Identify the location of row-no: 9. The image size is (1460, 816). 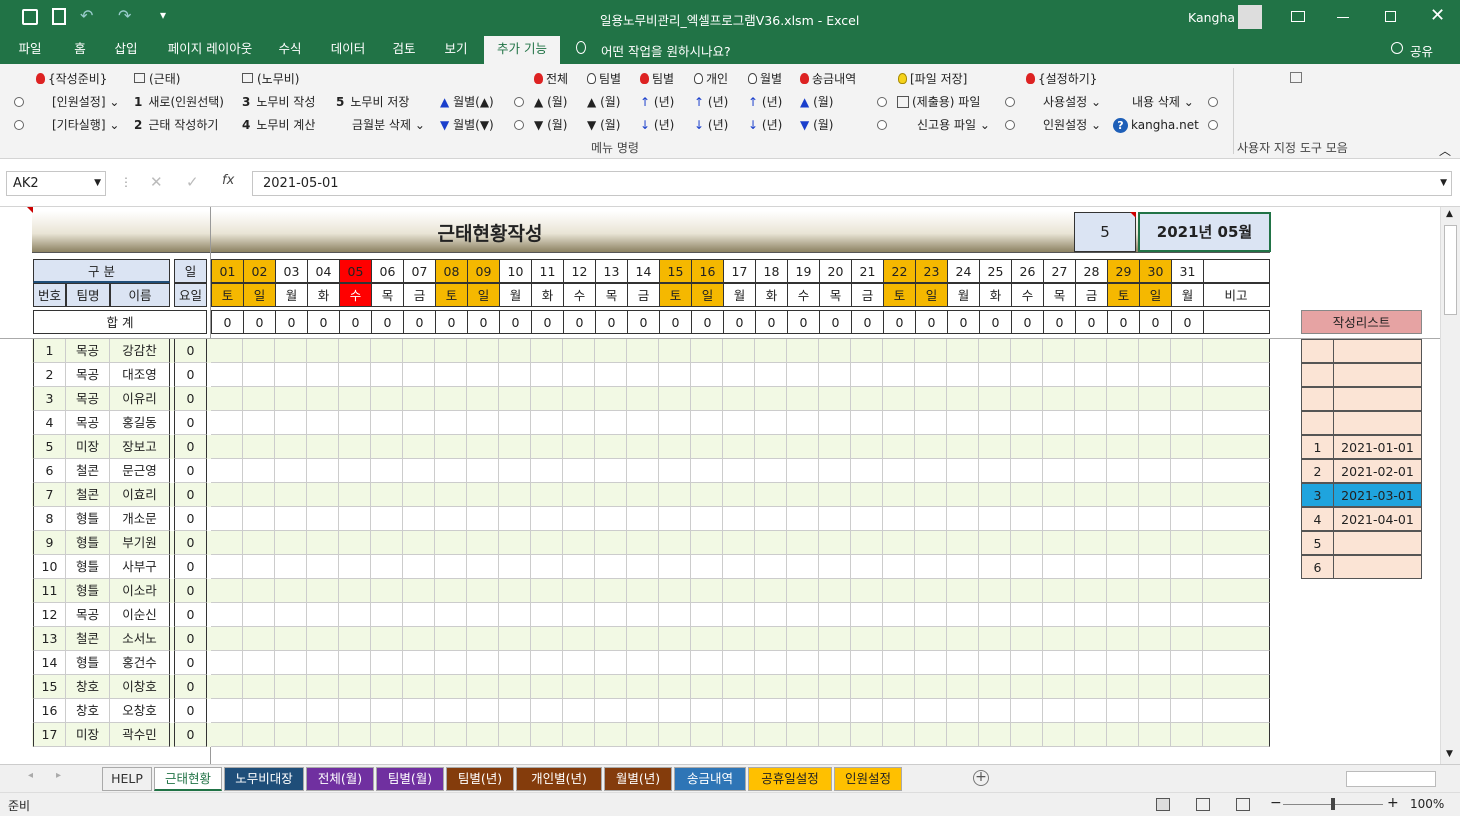
(49, 543).